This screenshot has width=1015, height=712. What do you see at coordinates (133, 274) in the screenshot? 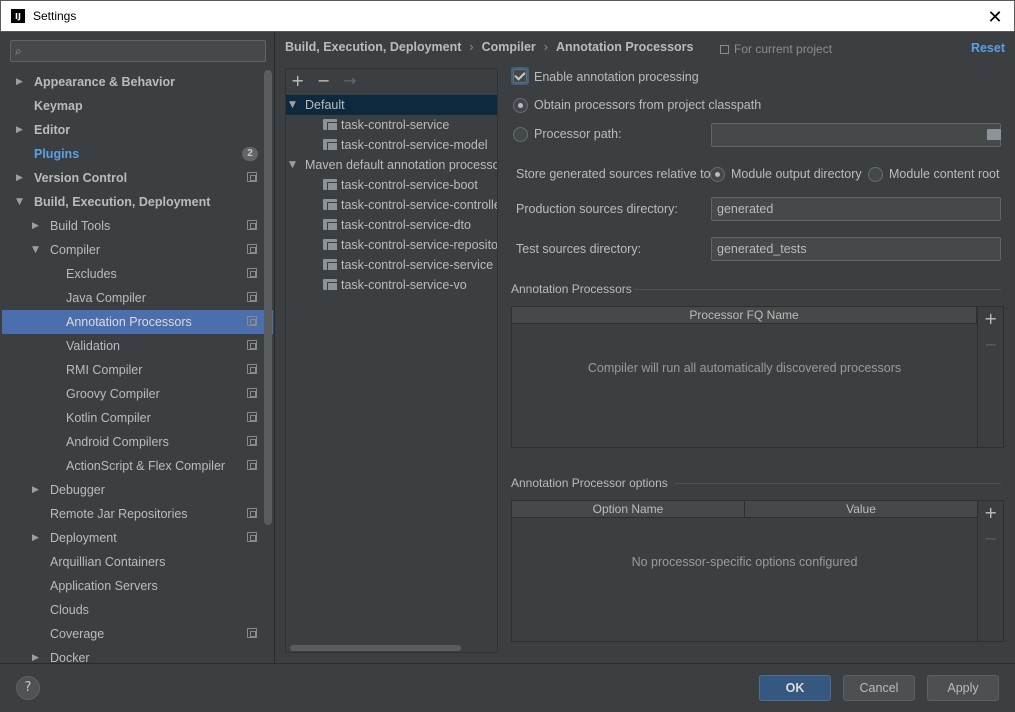
I see `sidebar-item: Excludes` at bounding box center [133, 274].